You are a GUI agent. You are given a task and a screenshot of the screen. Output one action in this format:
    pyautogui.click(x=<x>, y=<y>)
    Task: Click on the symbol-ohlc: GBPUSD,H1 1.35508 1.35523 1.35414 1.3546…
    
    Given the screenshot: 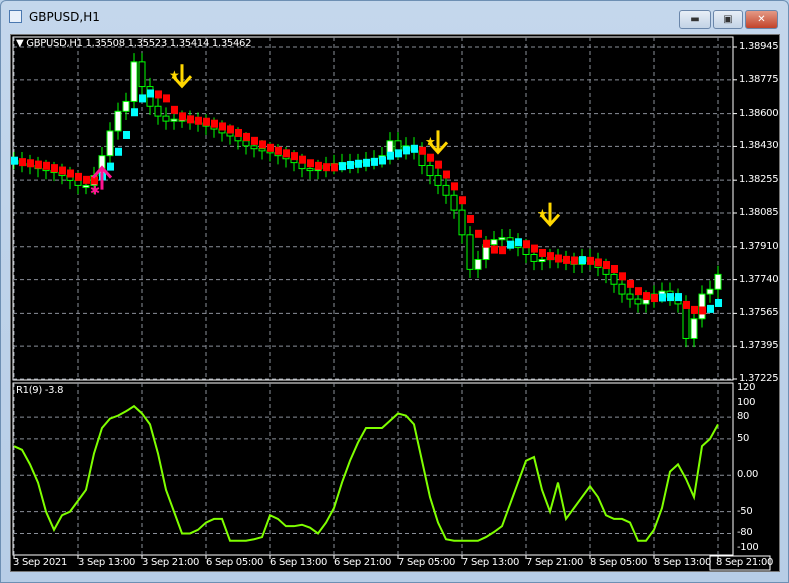 What is the action you would take?
    pyautogui.click(x=139, y=43)
    